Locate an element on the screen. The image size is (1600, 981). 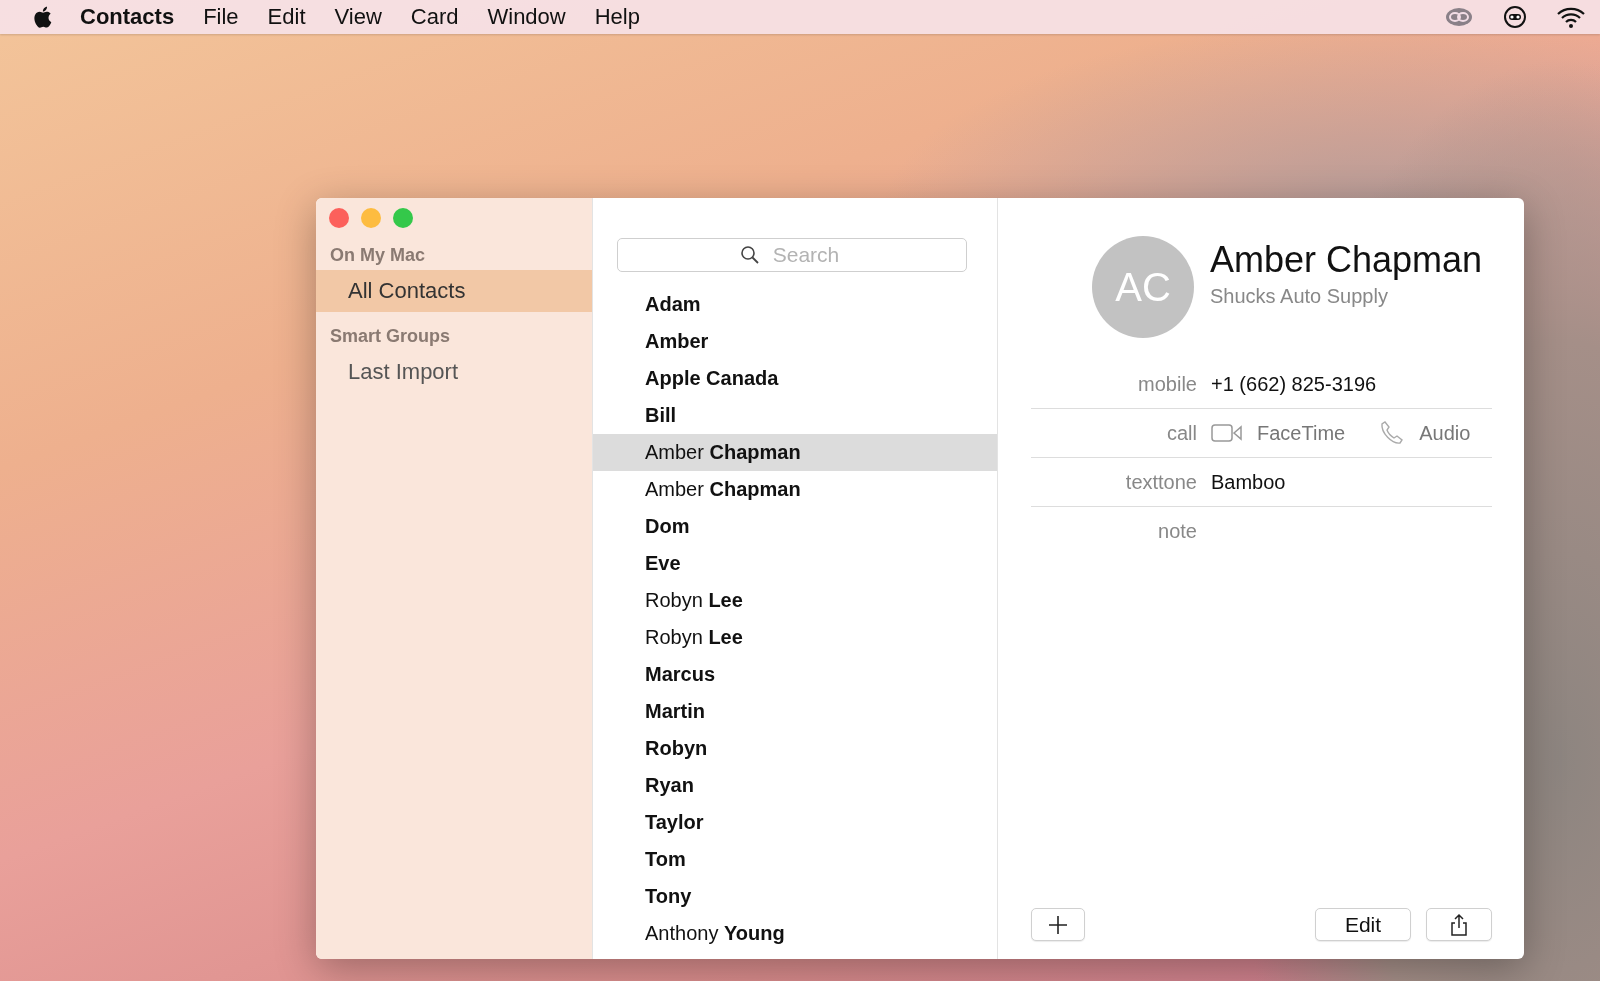
contact-row: Tom is located at coordinates (795, 859).